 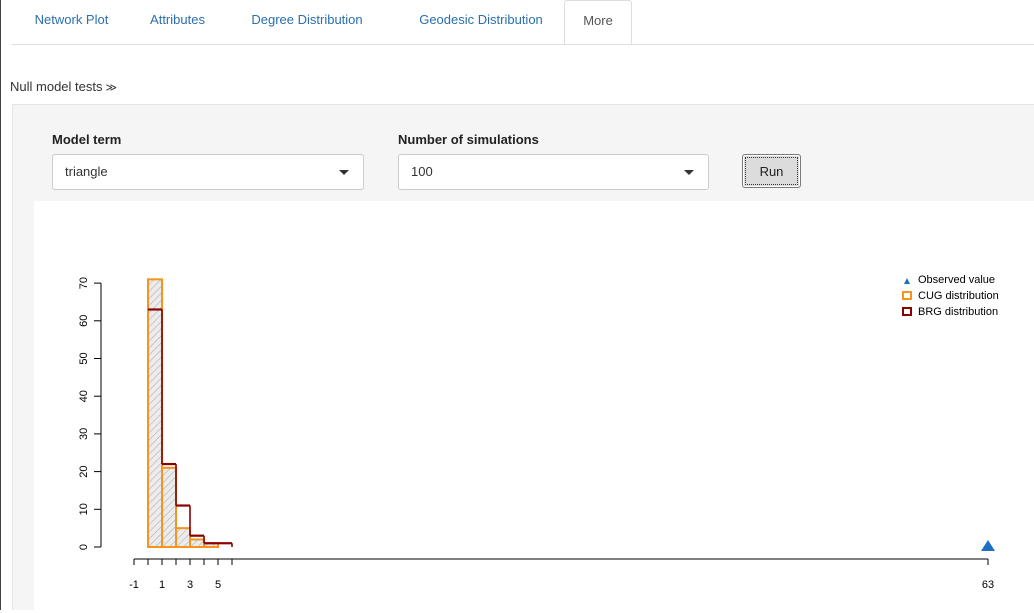 I want to click on tab-geodesic-distribution: Geodesic Distribution, so click(x=481, y=22).